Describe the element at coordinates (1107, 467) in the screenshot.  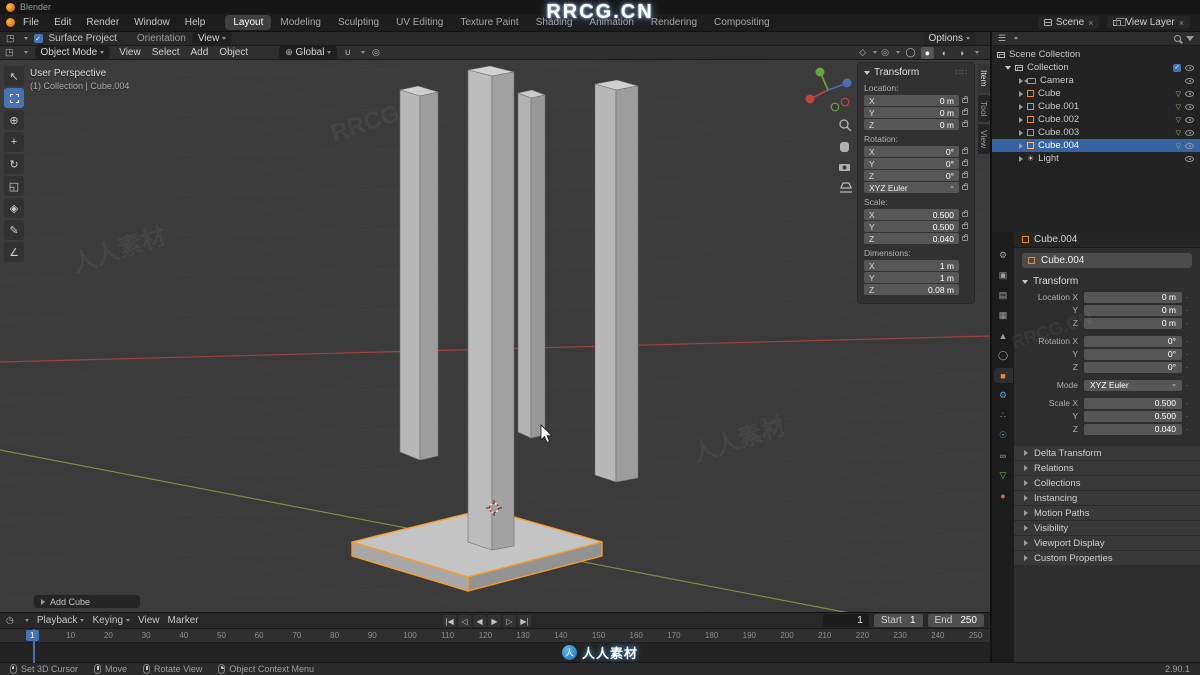
I see `panel-relations: Relations` at that location.